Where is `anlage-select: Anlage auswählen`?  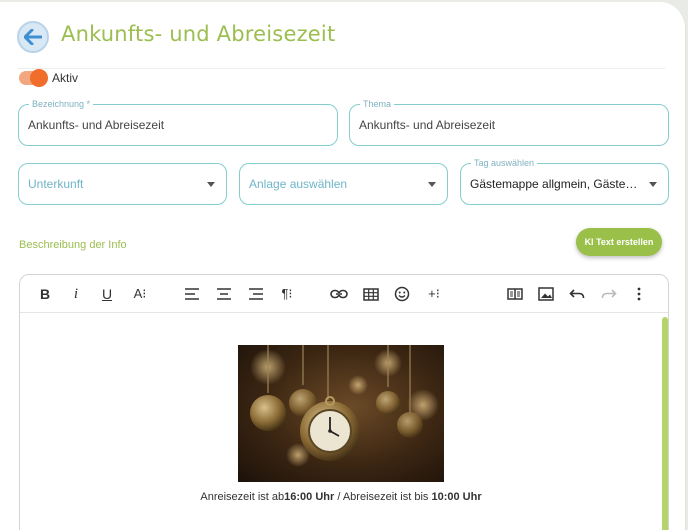 anlage-select: Anlage auswählen is located at coordinates (343, 184).